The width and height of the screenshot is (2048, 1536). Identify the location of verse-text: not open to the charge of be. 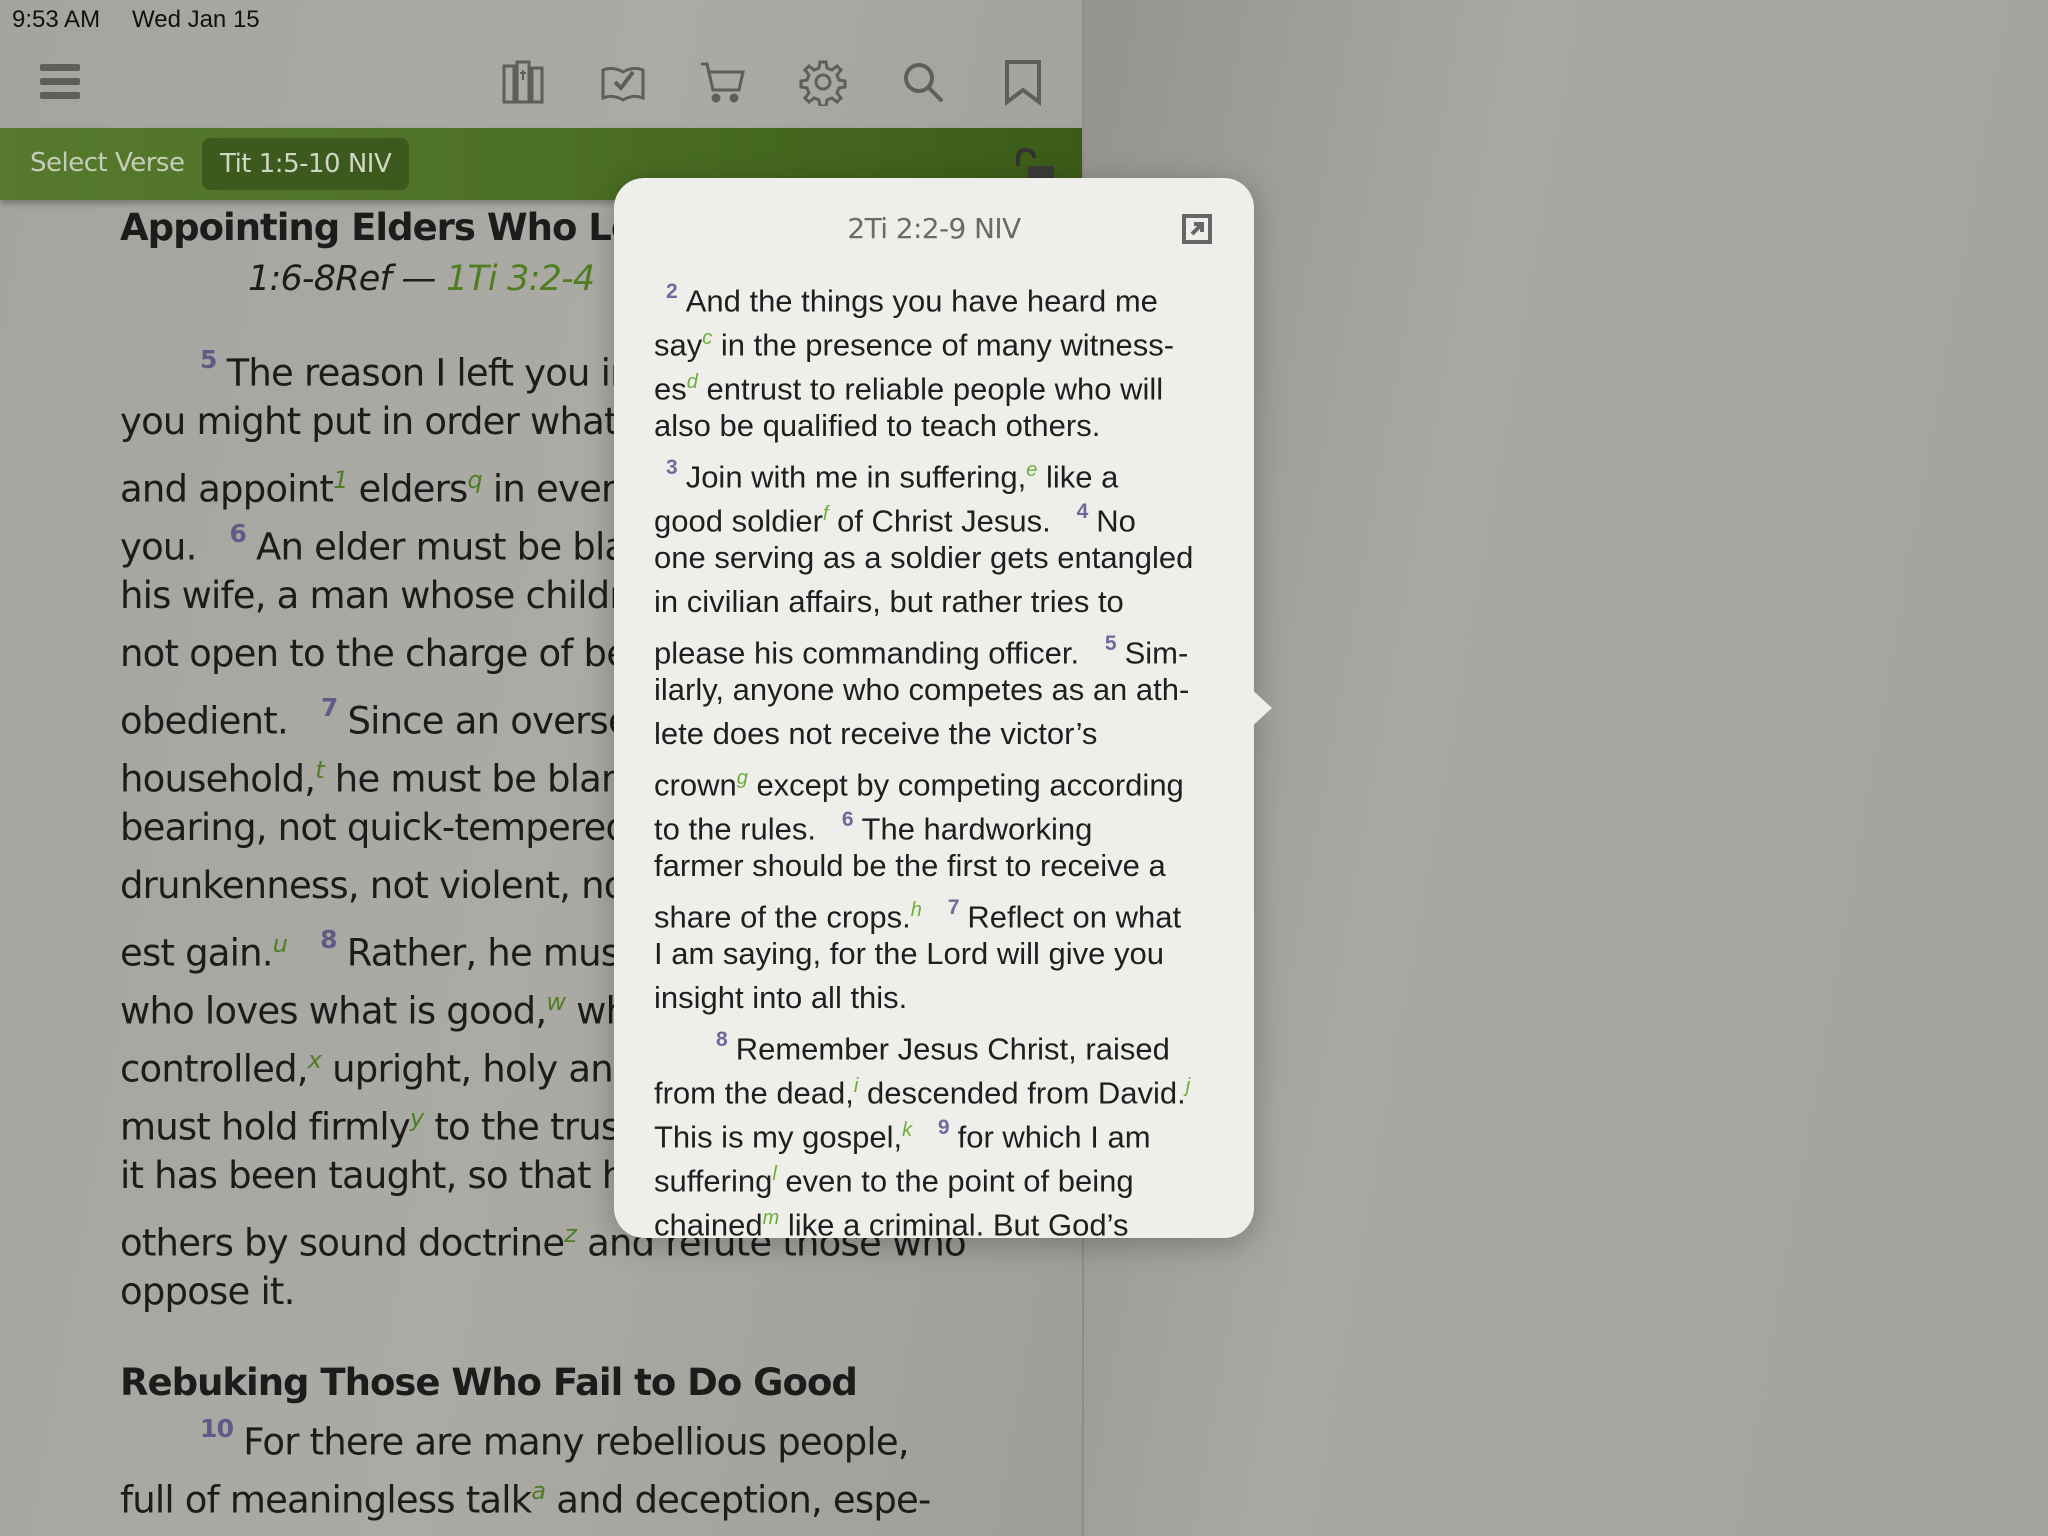
(374, 653).